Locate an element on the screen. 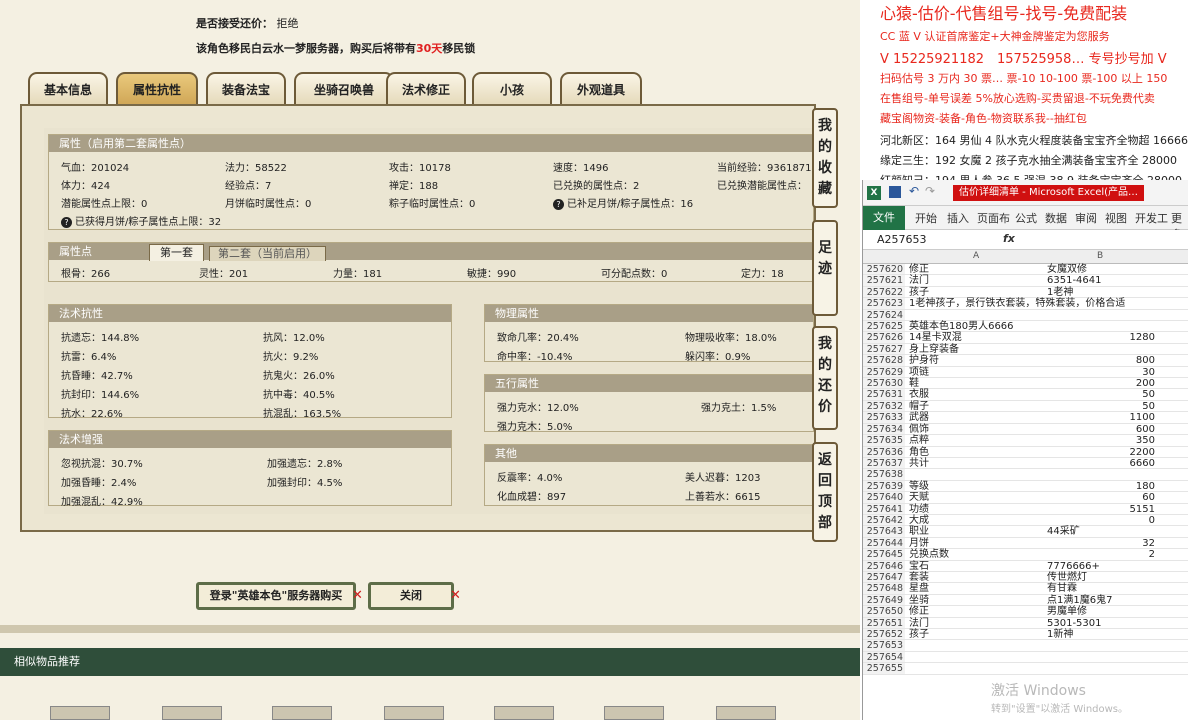 The height and width of the screenshot is (720, 1188). excel-row: 257628 护身符 800 is located at coordinates (1025, 361).